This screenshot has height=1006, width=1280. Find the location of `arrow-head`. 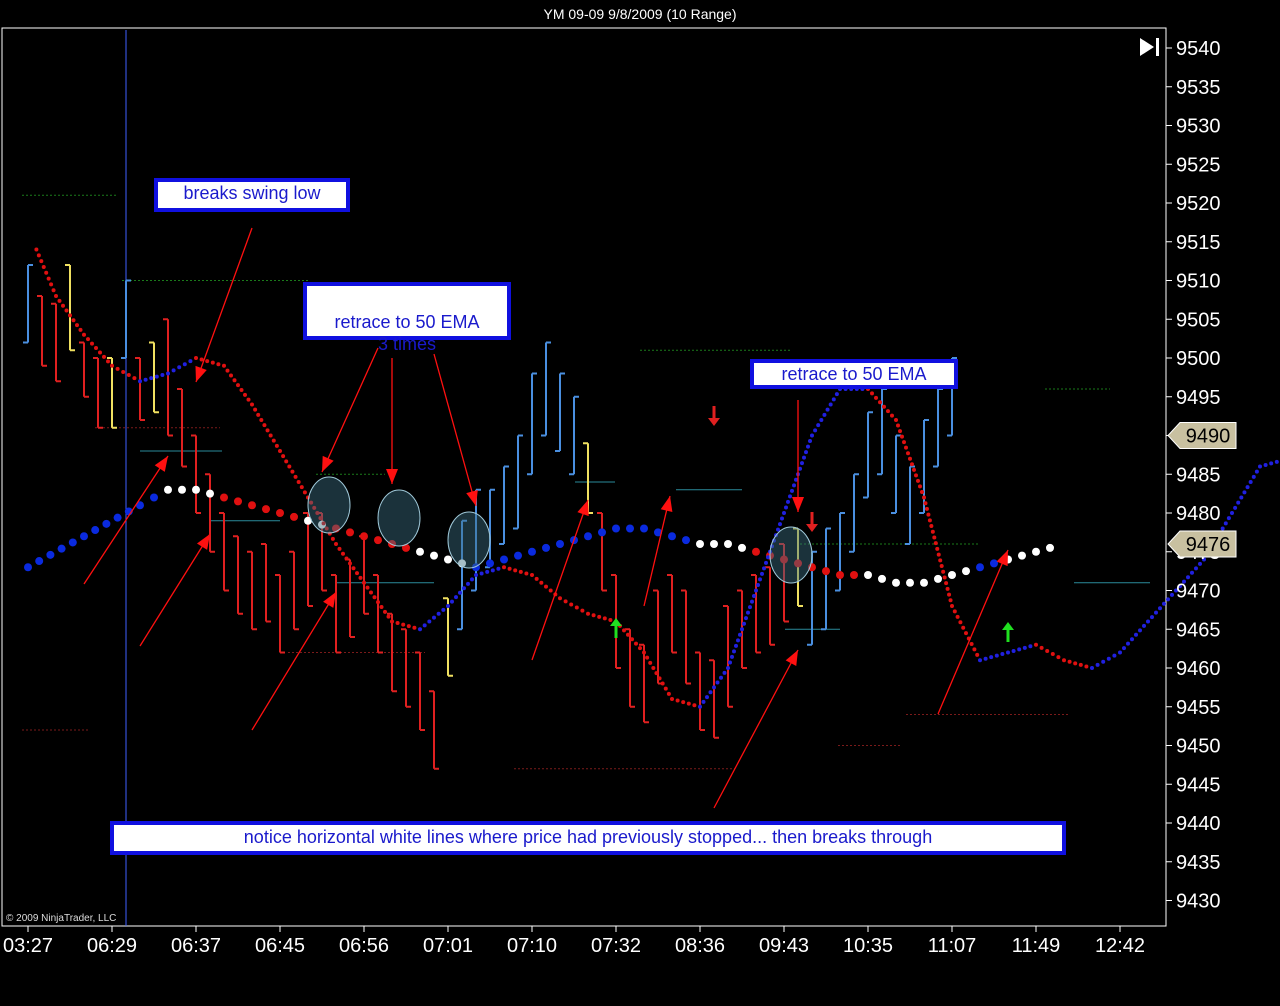

arrow-head is located at coordinates (329, 600).